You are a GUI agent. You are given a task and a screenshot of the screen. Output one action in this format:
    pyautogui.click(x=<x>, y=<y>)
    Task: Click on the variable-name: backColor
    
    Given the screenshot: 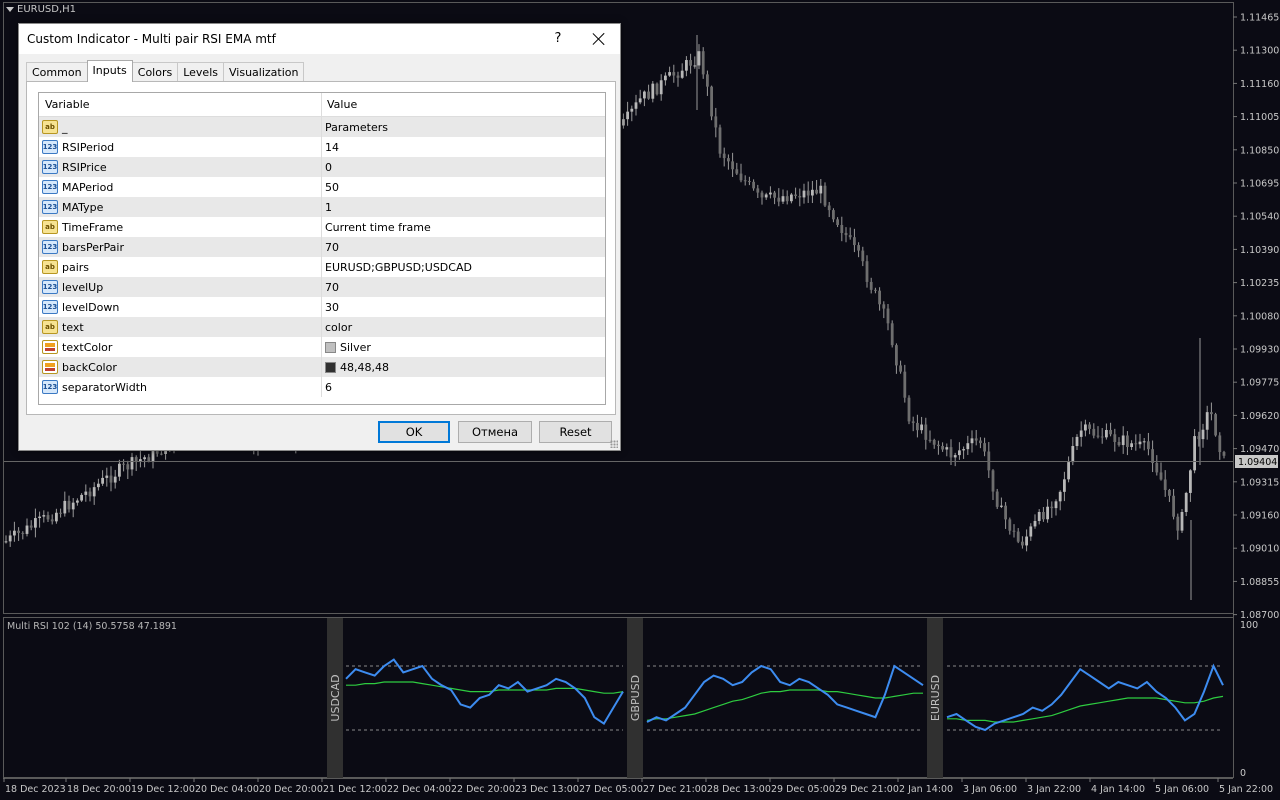 What is the action you would take?
    pyautogui.click(x=89, y=367)
    